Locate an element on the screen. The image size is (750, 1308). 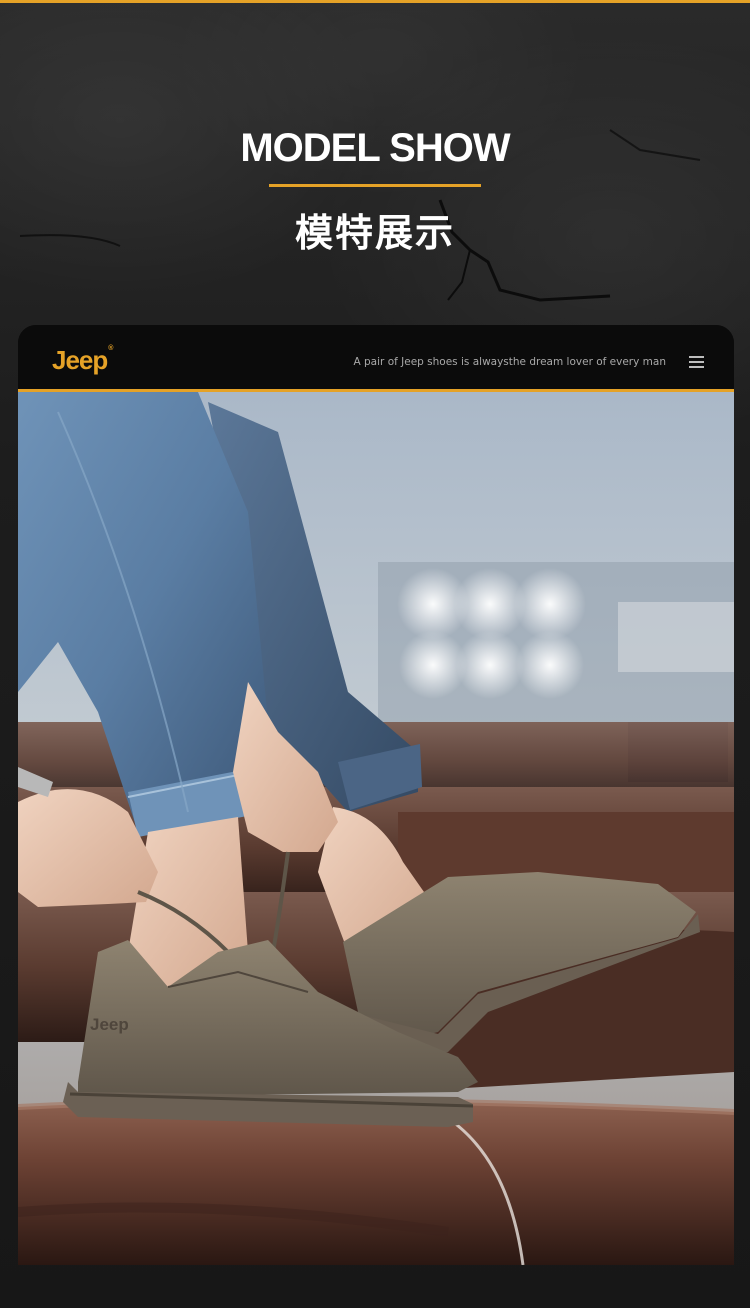
section-title: MODEL SHOW is located at coordinates (375, 148).